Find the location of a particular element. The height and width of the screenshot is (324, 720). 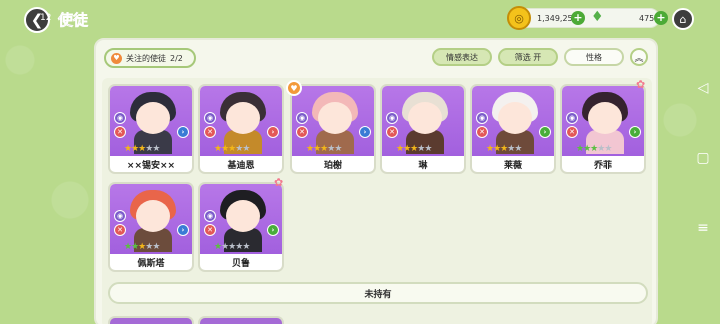

character-card: ◉ ✕ › ★★★★★ 乔菲 is located at coordinates (603, 129).